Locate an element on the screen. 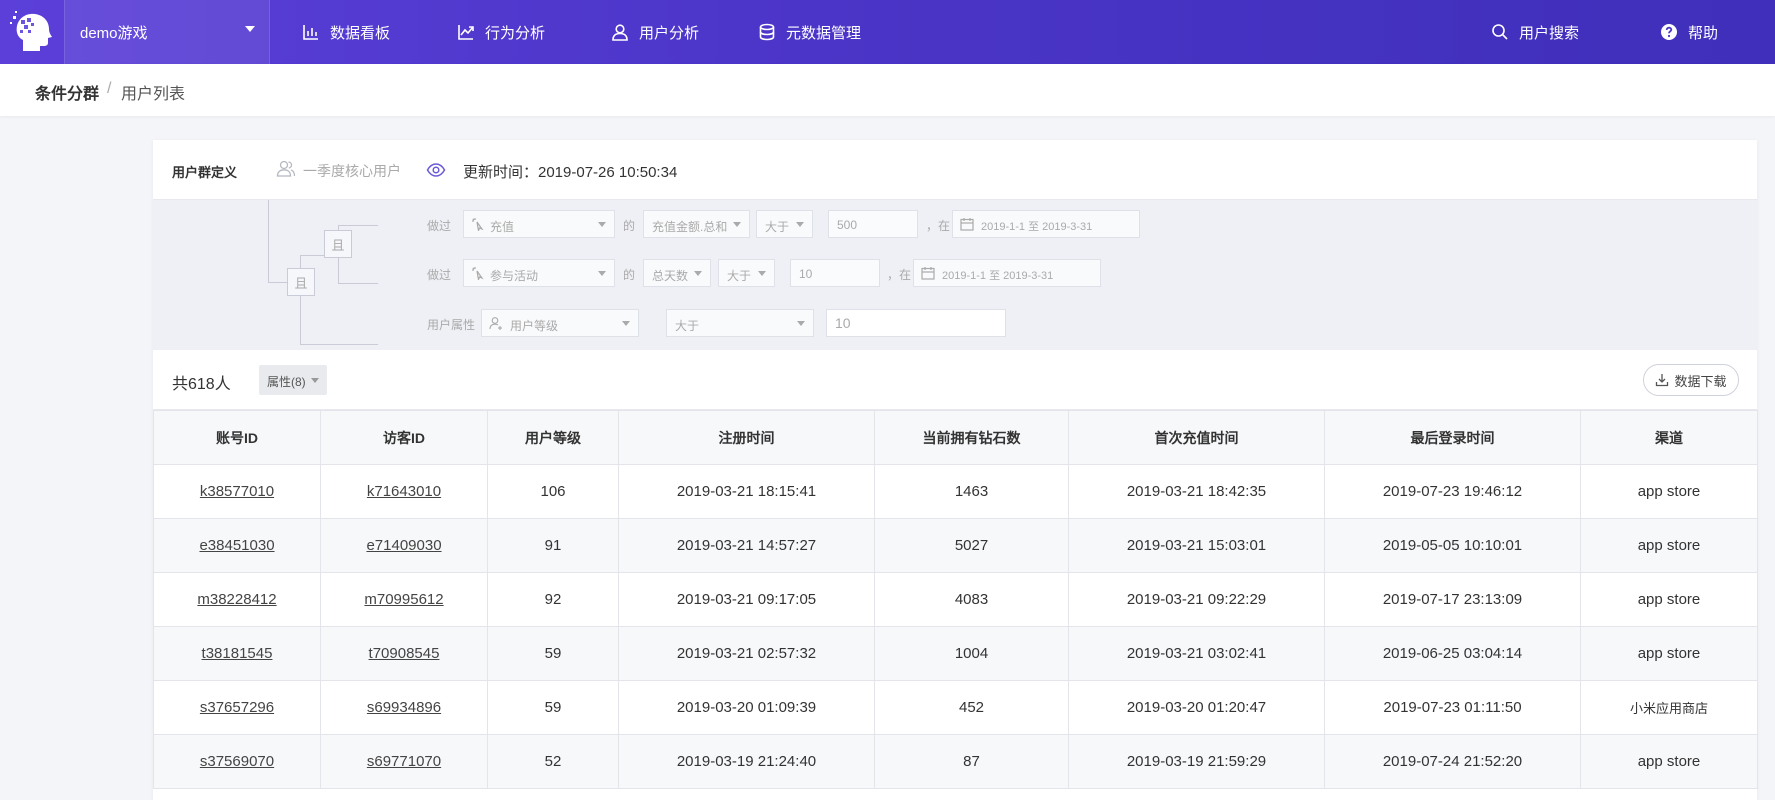  bar-chart-icon is located at coordinates (311, 32).